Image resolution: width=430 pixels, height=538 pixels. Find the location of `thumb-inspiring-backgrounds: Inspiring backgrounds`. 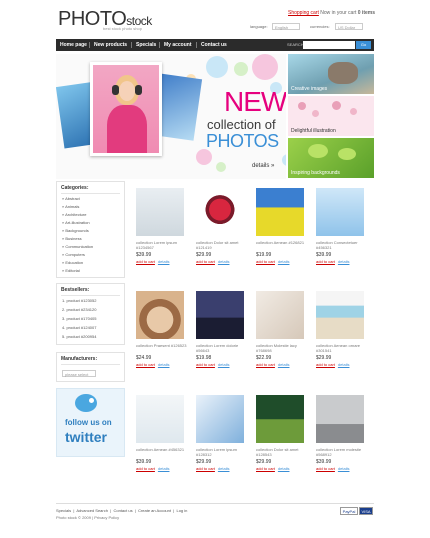

thumb-inspiring-backgrounds: Inspiring backgrounds is located at coordinates (331, 158).